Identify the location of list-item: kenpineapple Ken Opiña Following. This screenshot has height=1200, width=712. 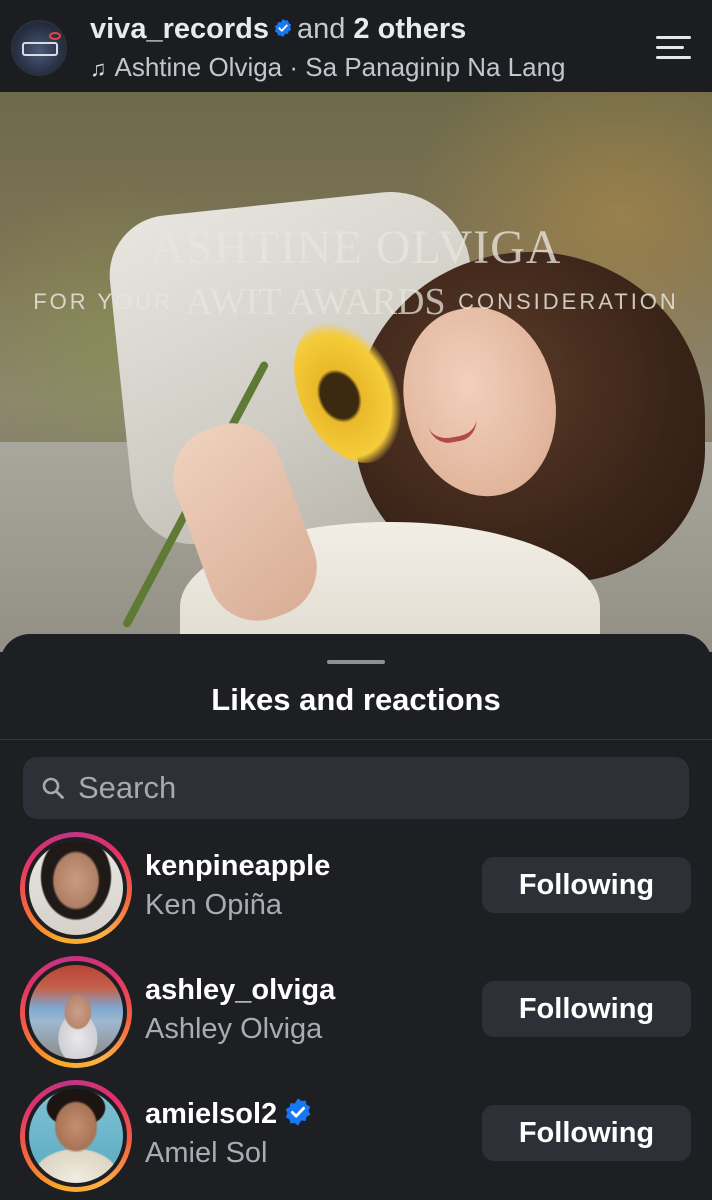
(356, 892).